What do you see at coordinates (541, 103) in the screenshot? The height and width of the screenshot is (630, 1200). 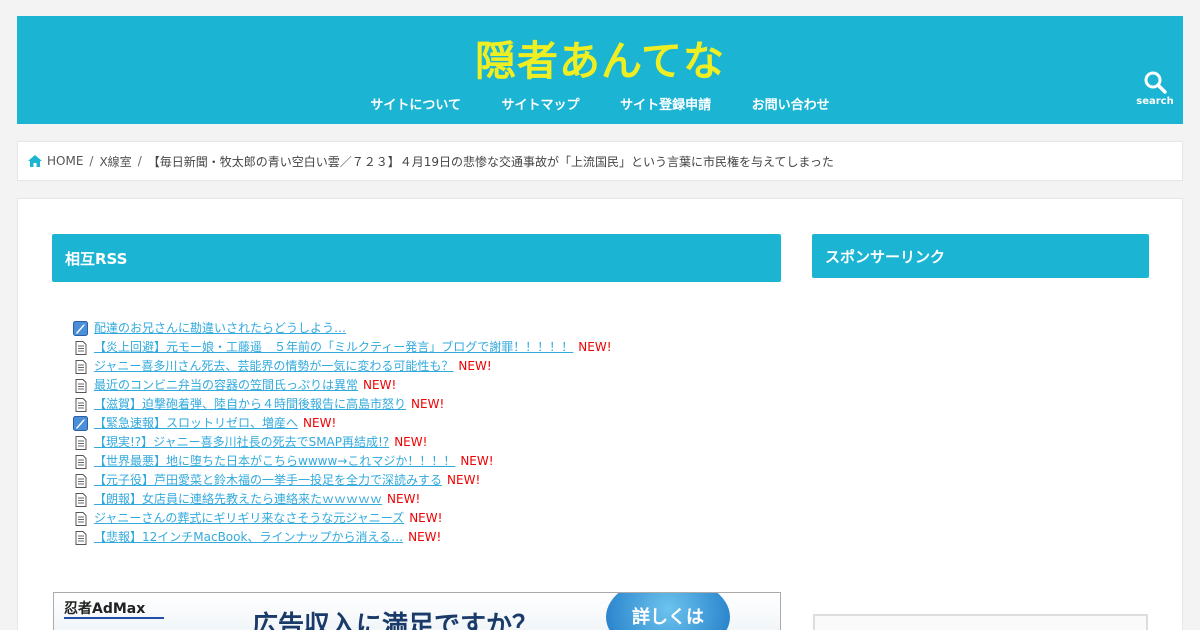 I see `nav-item-sitemap: サイトマップ` at bounding box center [541, 103].